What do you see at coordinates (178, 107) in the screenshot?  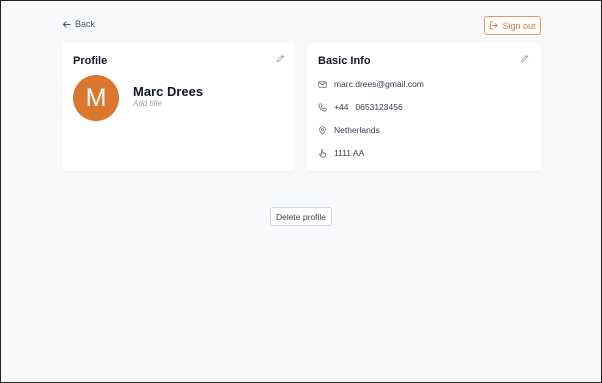 I see `profile-card: Profile M Marc Drees Add title` at bounding box center [178, 107].